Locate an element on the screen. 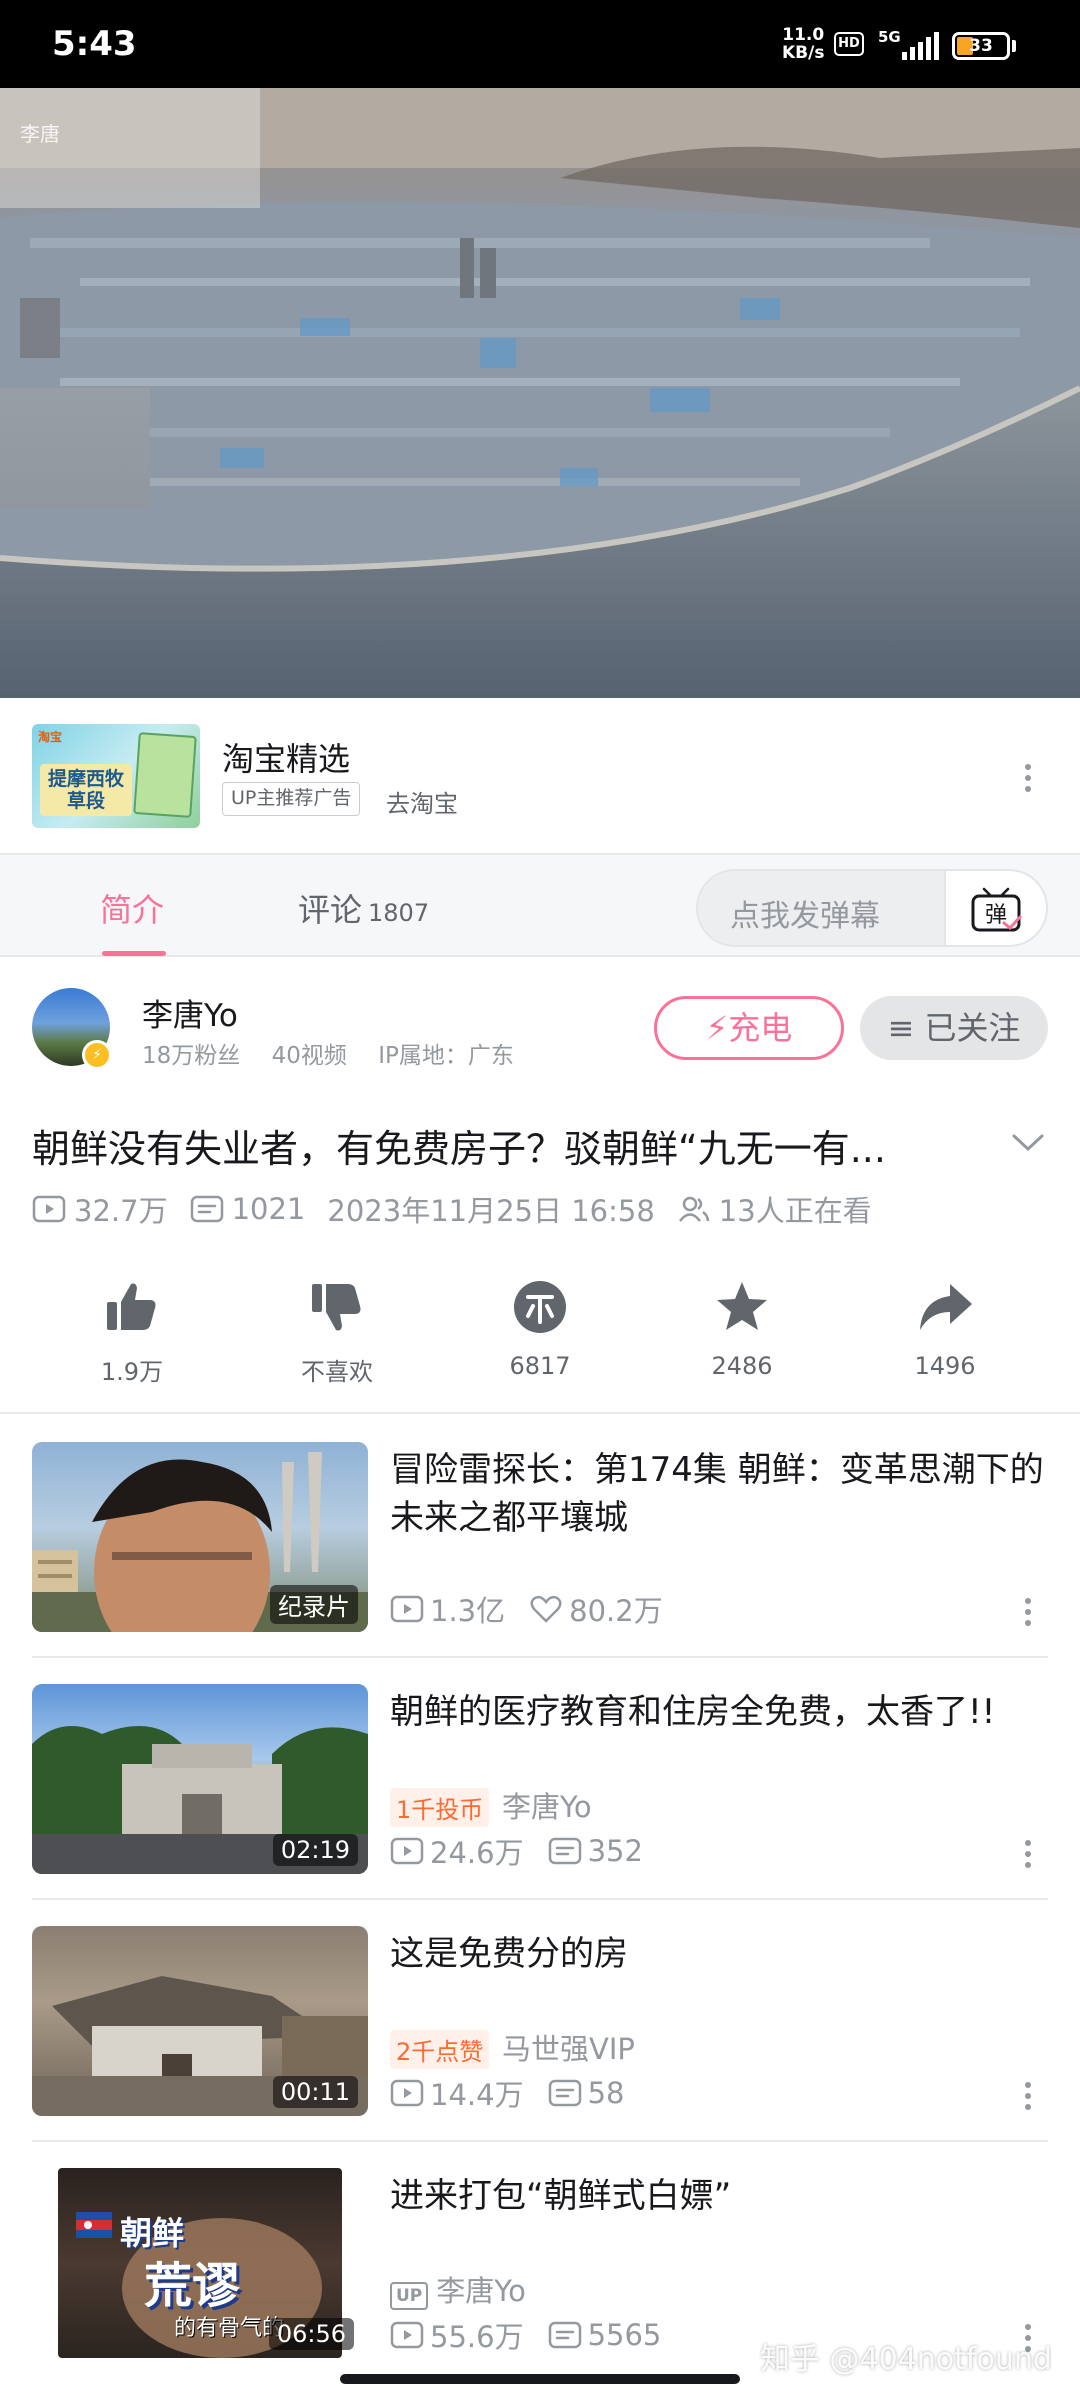 This screenshot has width=1080, height=2400. ad-more-icon is located at coordinates (1028, 780).